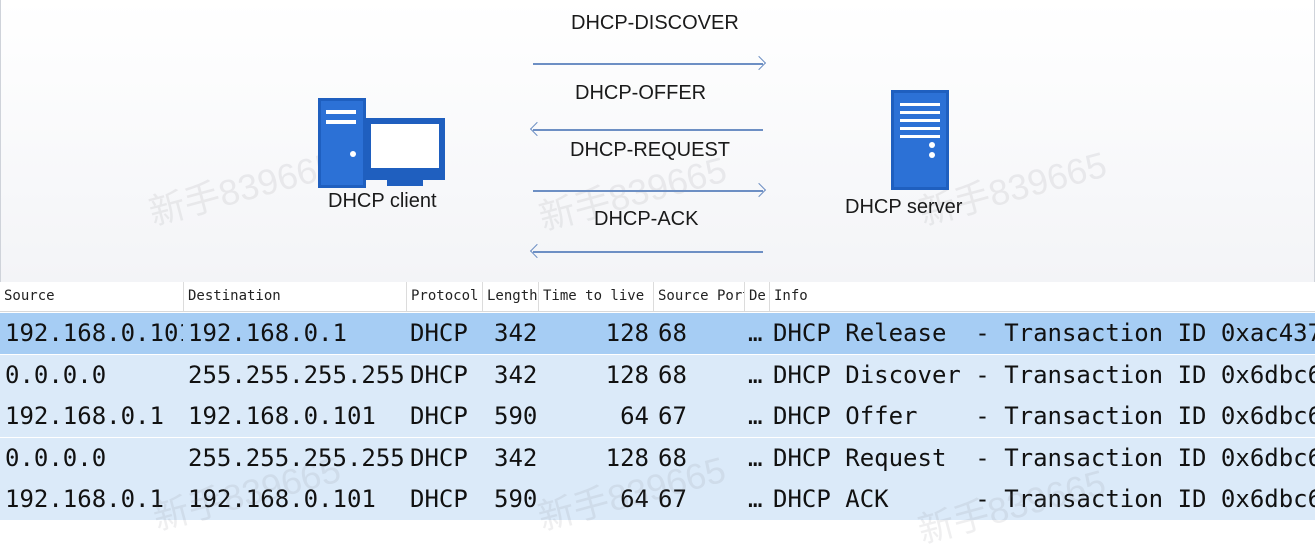 The width and height of the screenshot is (1315, 554). What do you see at coordinates (1042, 296) in the screenshot?
I see `column-header-info: Info` at bounding box center [1042, 296].